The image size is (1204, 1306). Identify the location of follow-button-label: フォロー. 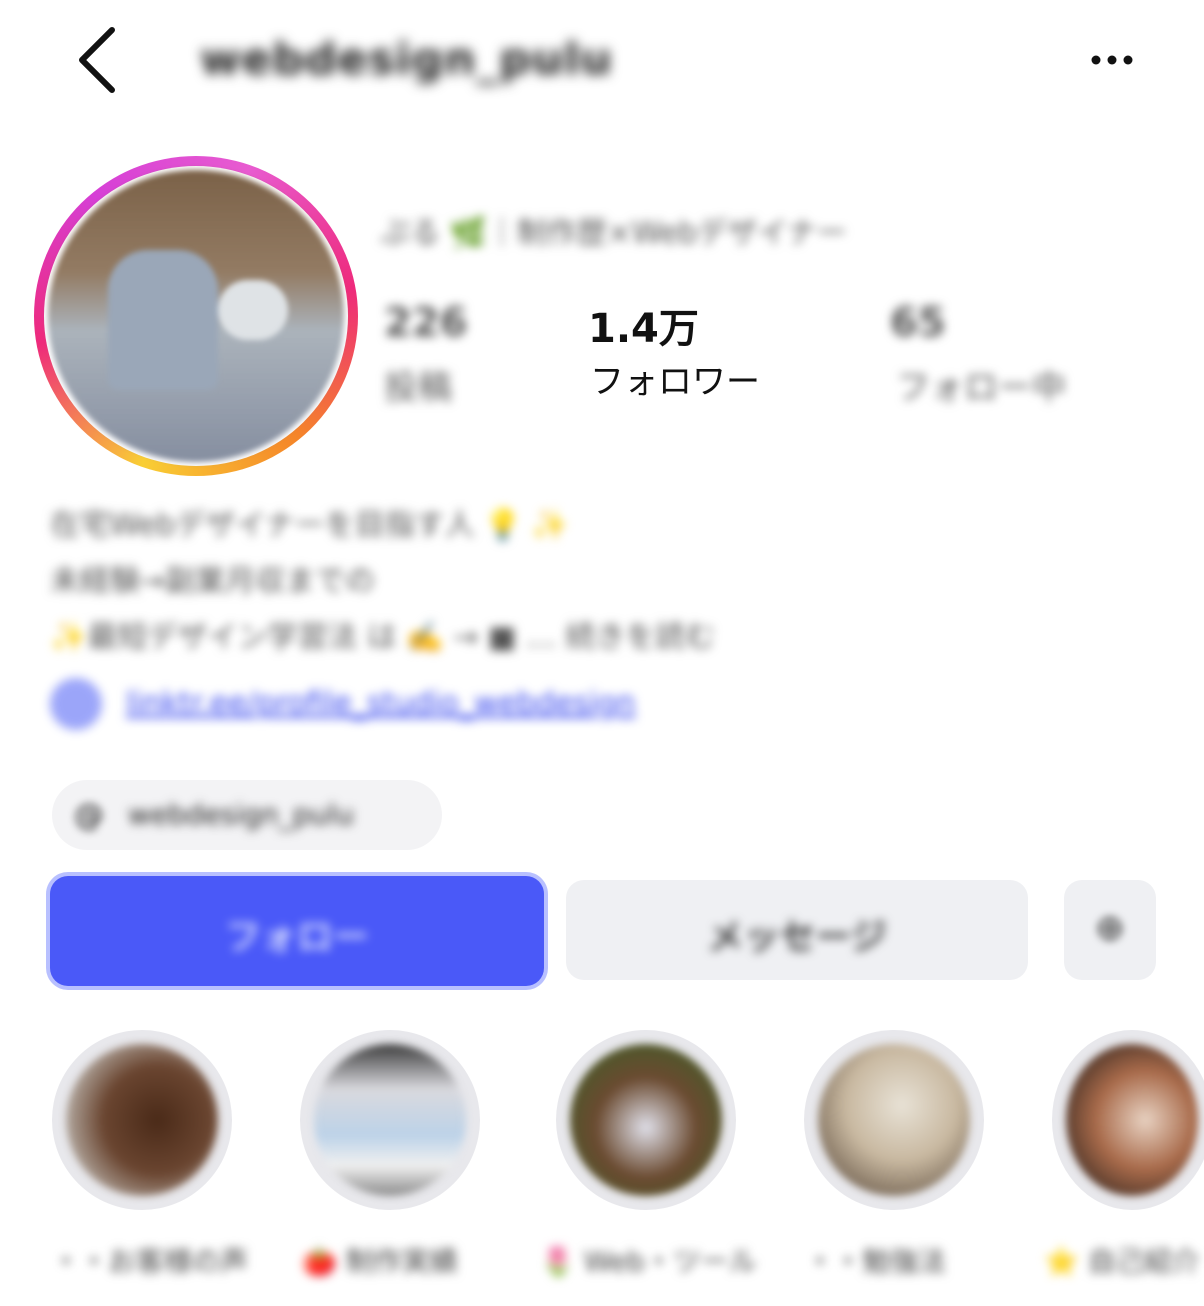
(296, 937).